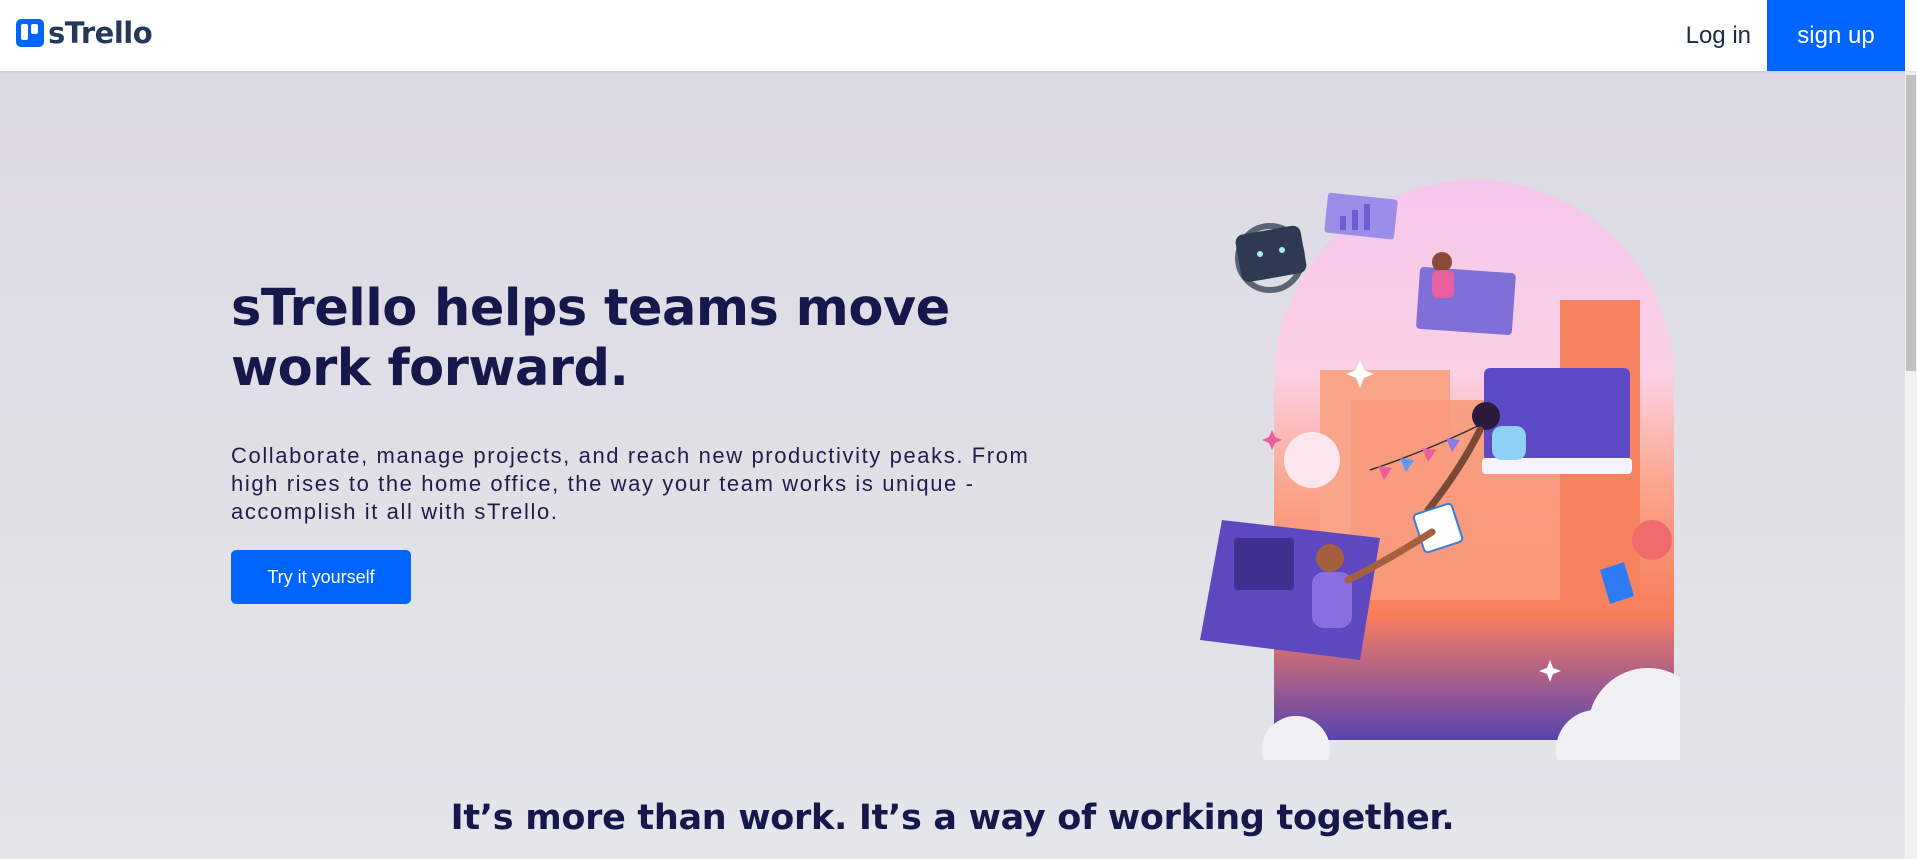  I want to click on try-it-yourself-button: Try it yourself, so click(321, 577).